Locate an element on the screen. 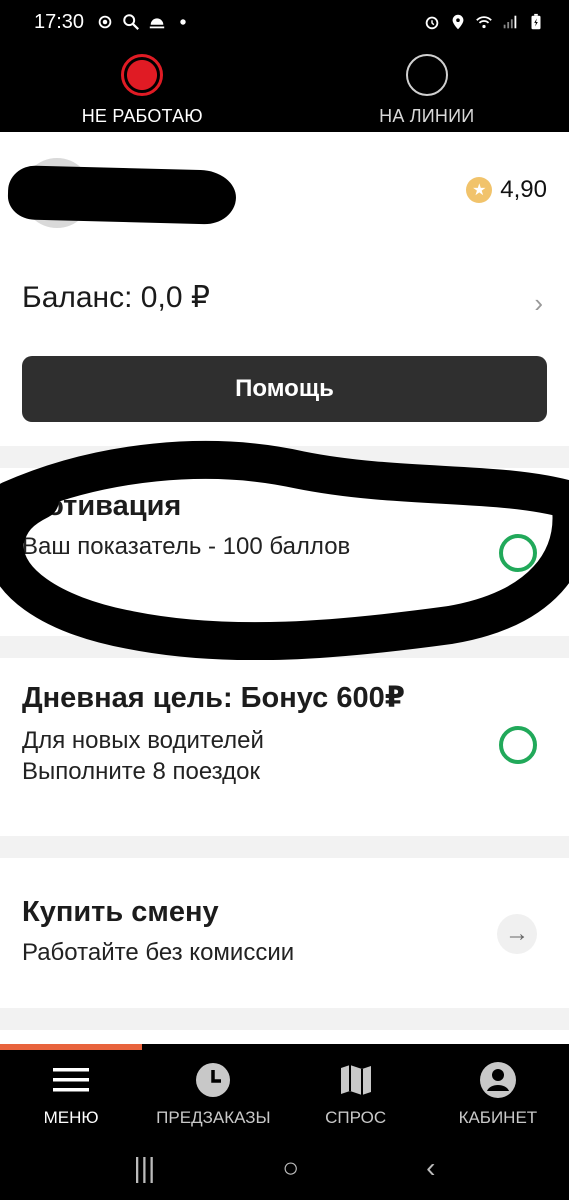 This screenshot has width=569, height=1200. offline-indicator-icon is located at coordinates (142, 75).